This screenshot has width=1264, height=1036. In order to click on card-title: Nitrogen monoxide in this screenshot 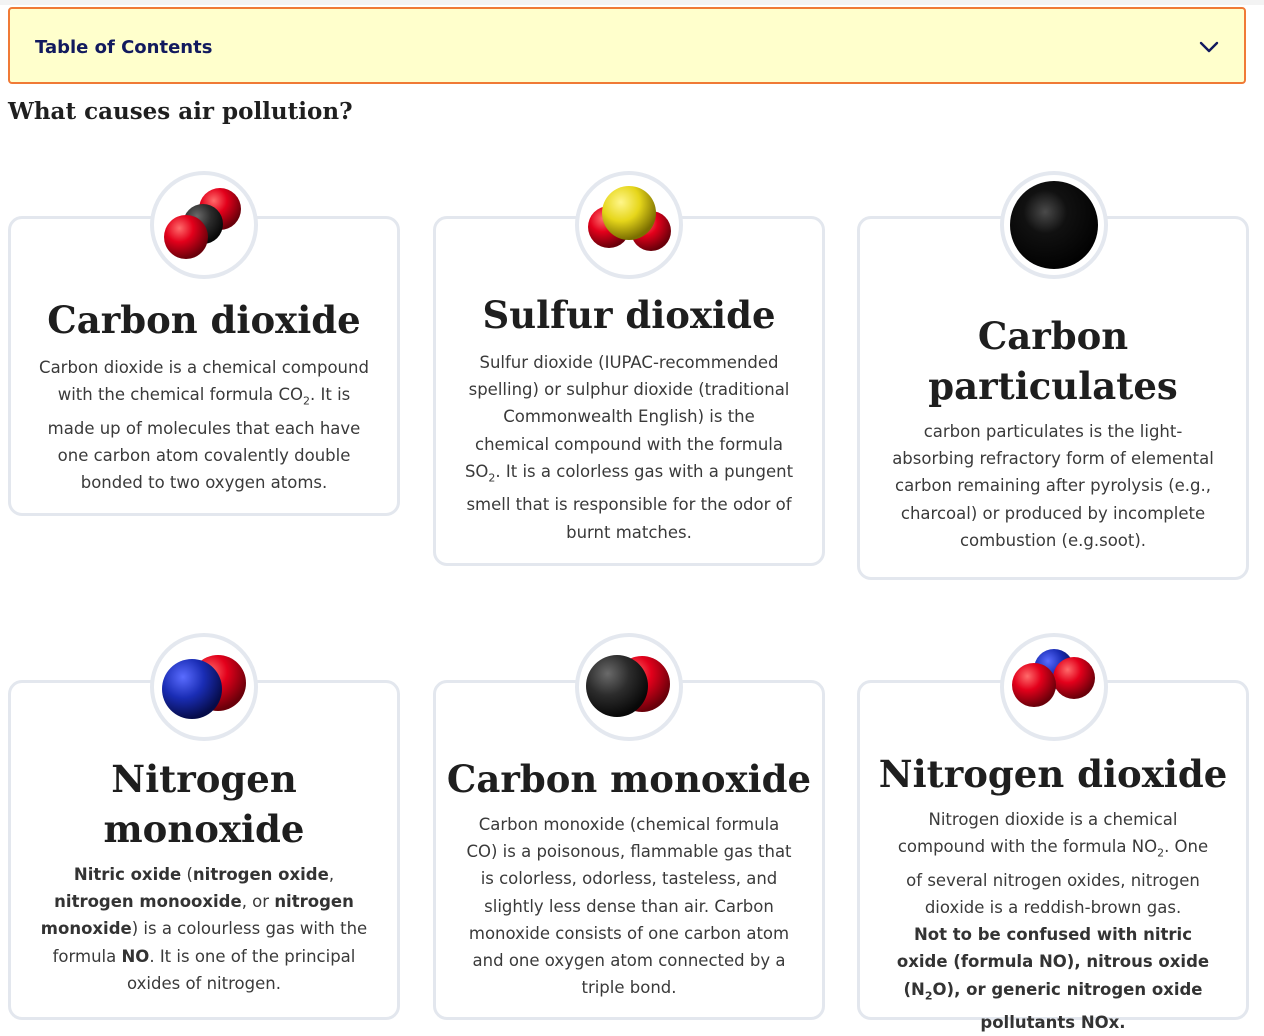, I will do `click(204, 804)`.